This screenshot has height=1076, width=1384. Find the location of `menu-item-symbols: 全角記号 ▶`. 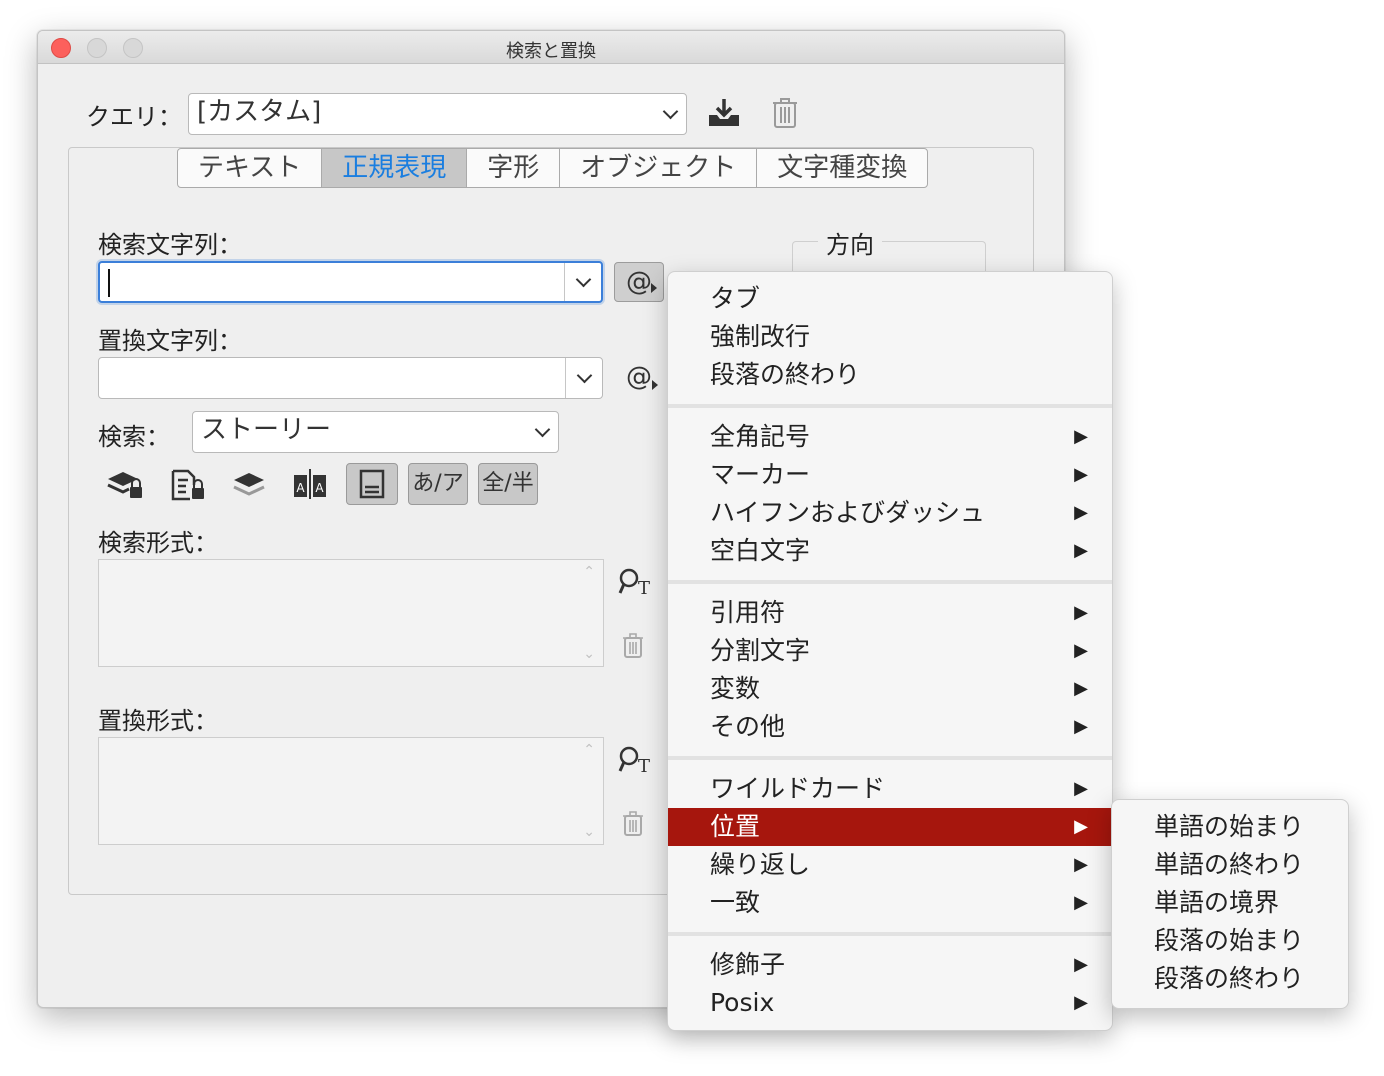

menu-item-symbols: 全角記号 ▶ is located at coordinates (890, 437).